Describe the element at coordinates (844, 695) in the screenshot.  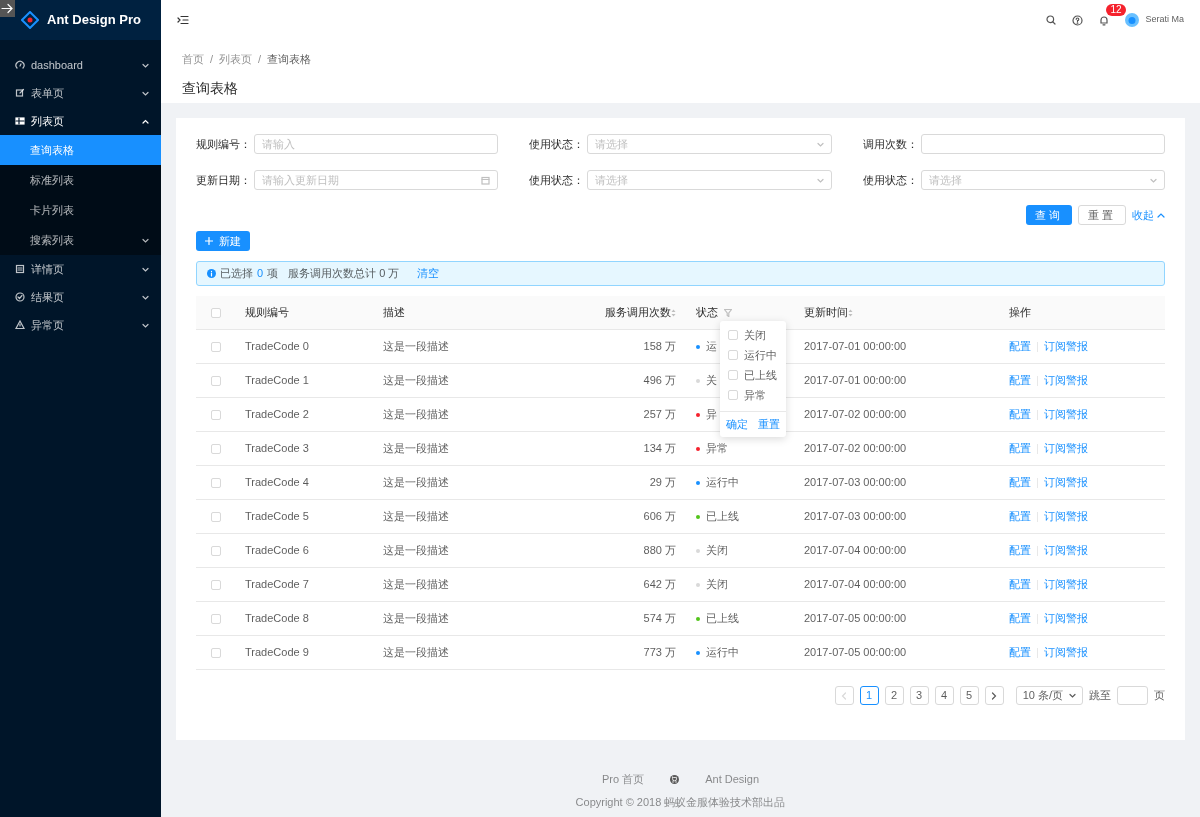
I see `chevron-left-icon` at that location.